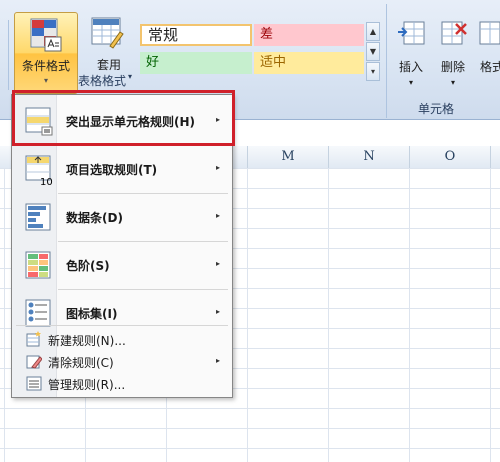 Image resolution: width=500 pixels, height=462 pixels. Describe the element at coordinates (411, 33) in the screenshot. I see `insert-cells-icon` at that location.